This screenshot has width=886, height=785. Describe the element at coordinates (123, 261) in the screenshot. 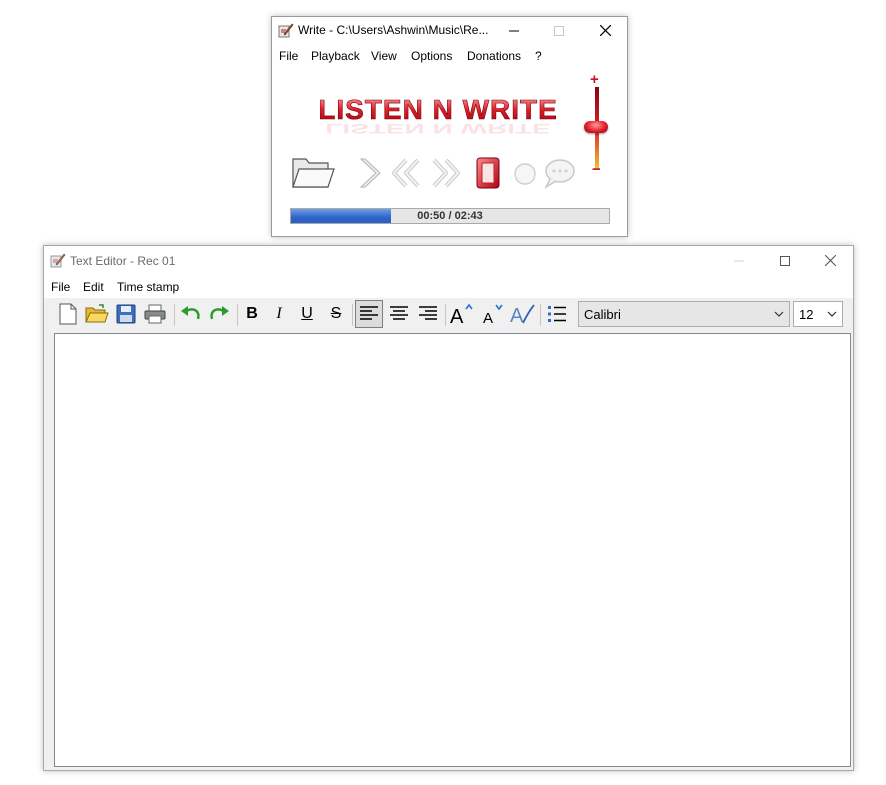

I see `window-title: Text Editor - Rec 01` at that location.